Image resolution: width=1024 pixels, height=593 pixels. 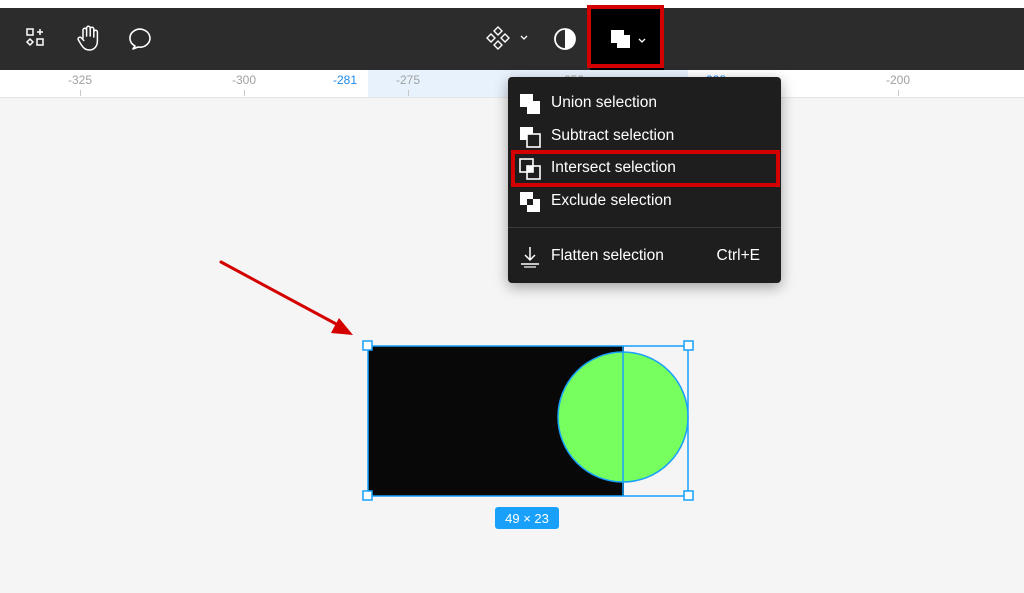 I want to click on intersect-icon, so click(x=530, y=169).